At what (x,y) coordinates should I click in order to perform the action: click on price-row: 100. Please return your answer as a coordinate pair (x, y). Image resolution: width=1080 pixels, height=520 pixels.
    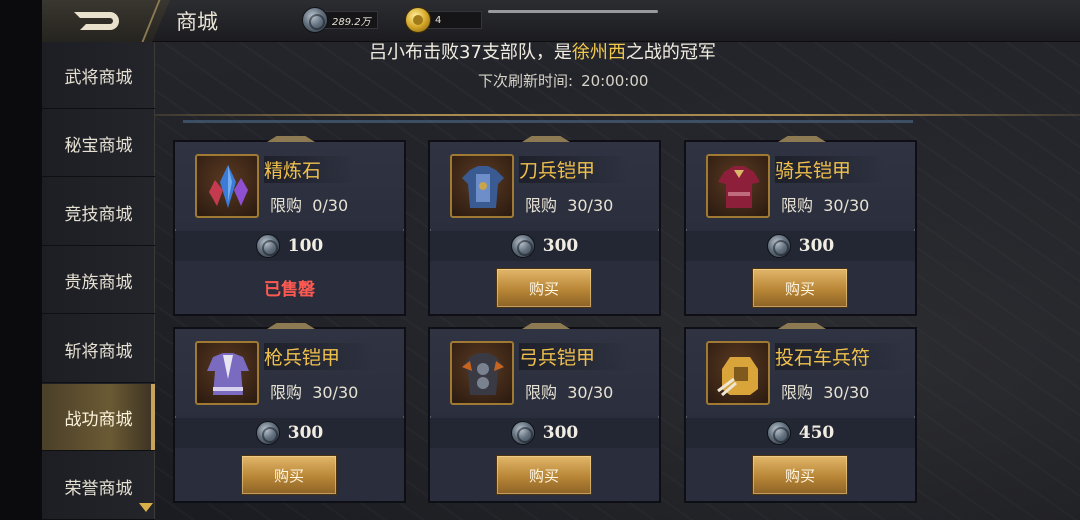
    Looking at the image, I should click on (289, 246).